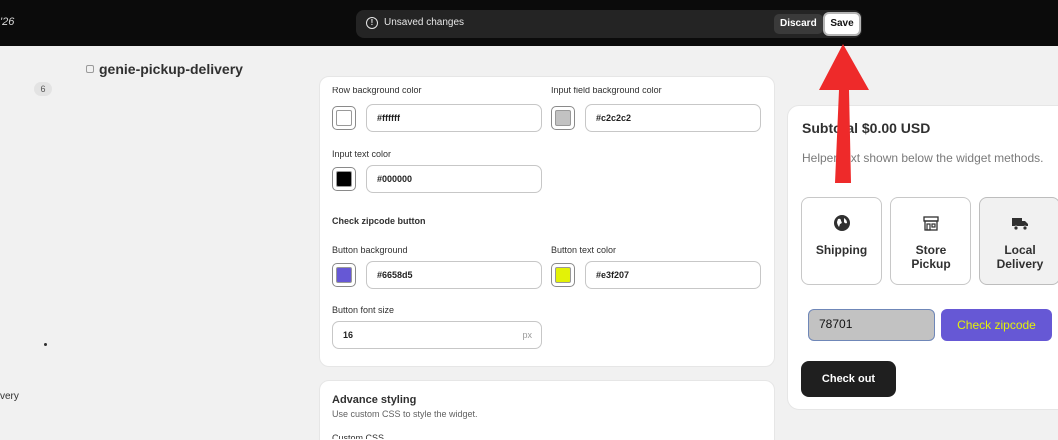  I want to click on advance-styling-subtitle: Use custom CSS to style the widget., so click(405, 414).